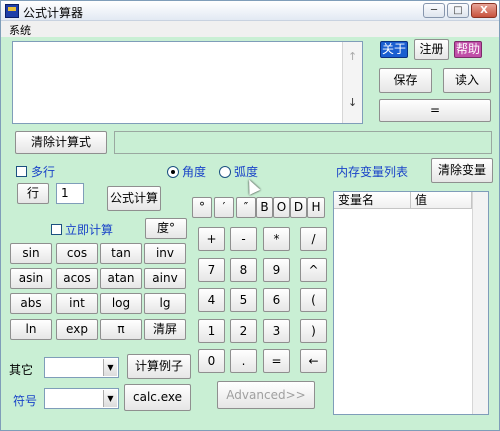 The image size is (500, 431). I want to click on load-button: 读入, so click(467, 80).